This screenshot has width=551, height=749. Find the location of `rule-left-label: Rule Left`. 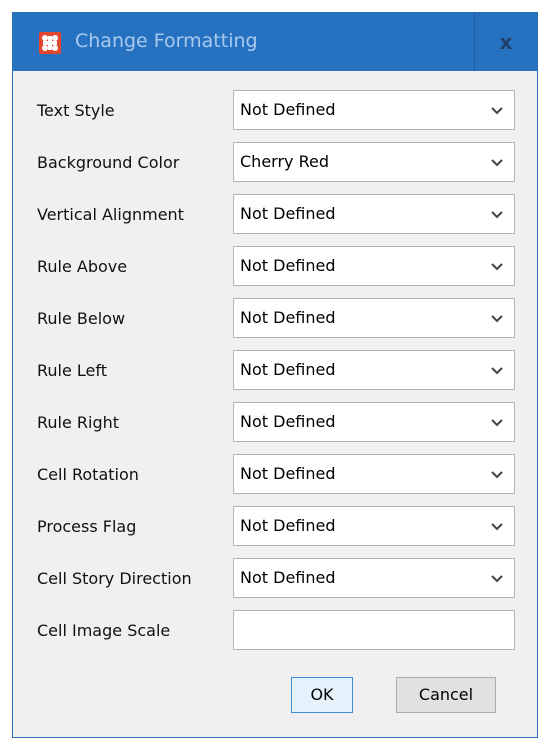

rule-left-label: Rule Left is located at coordinates (72, 370).